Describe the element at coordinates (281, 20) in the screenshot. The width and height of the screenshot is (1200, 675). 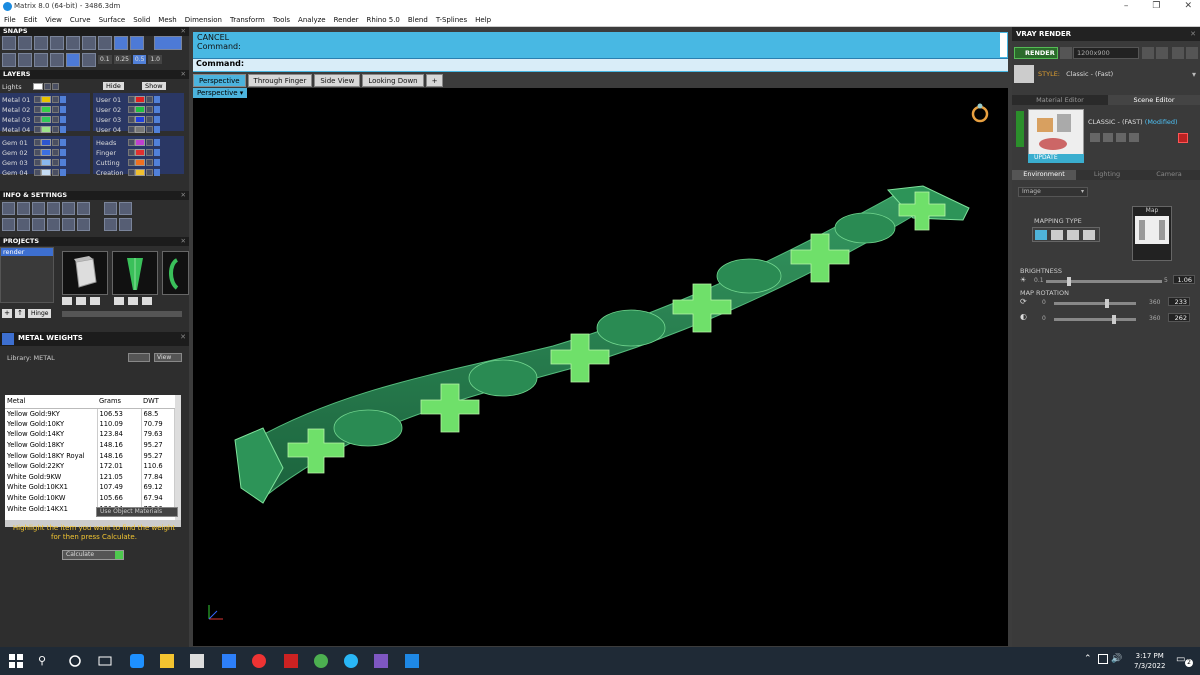
I see `menu-tools: Tools` at that location.